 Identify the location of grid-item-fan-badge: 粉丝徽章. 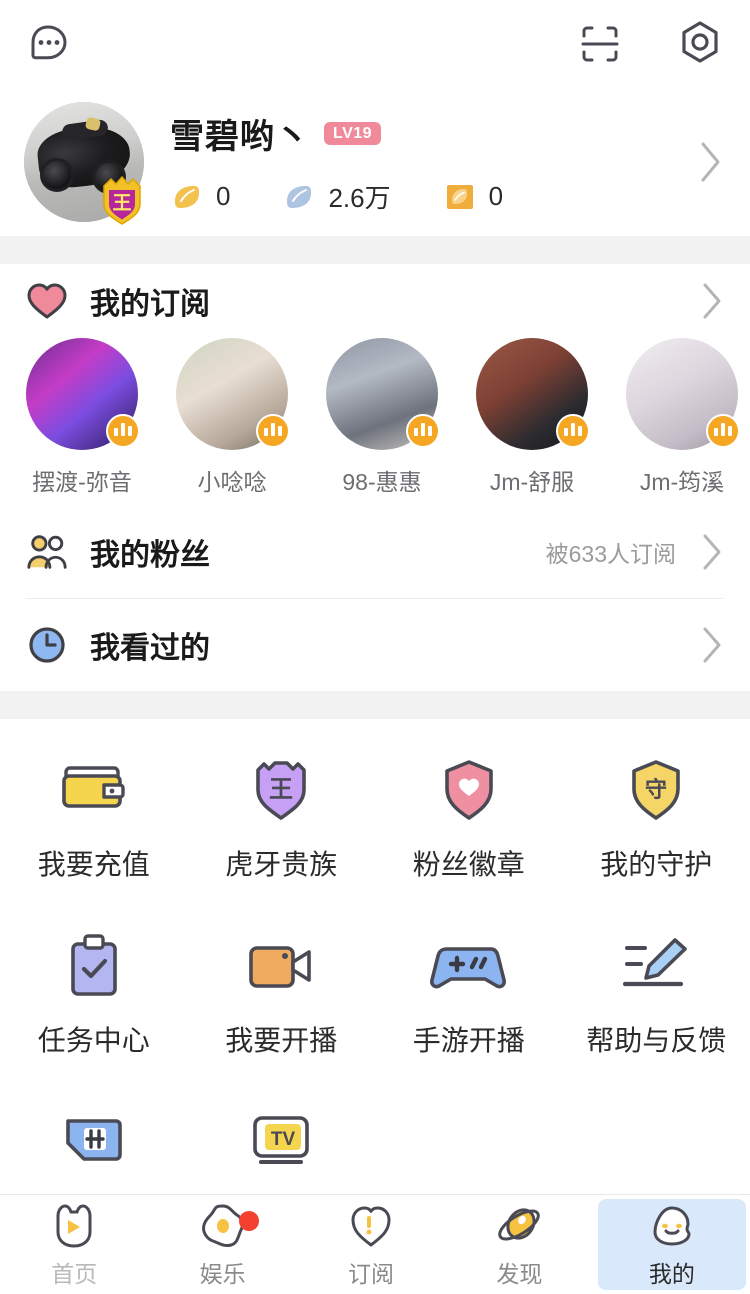
(469, 839).